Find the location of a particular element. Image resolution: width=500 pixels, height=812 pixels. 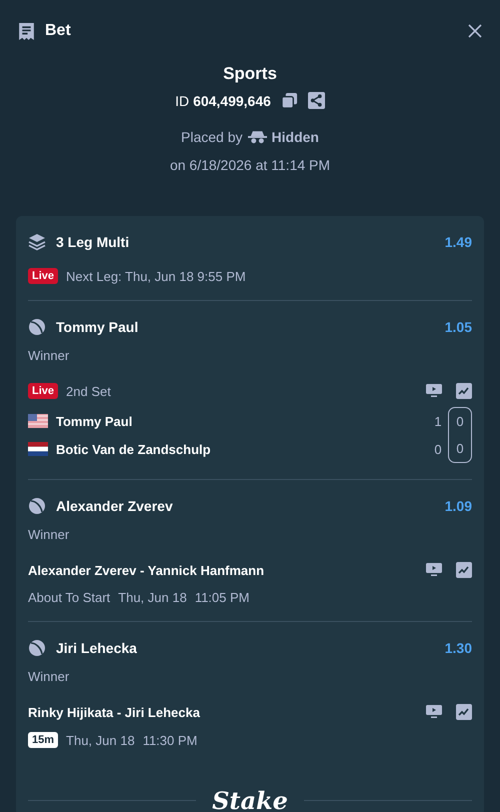

panel-title: Bet is located at coordinates (58, 31).